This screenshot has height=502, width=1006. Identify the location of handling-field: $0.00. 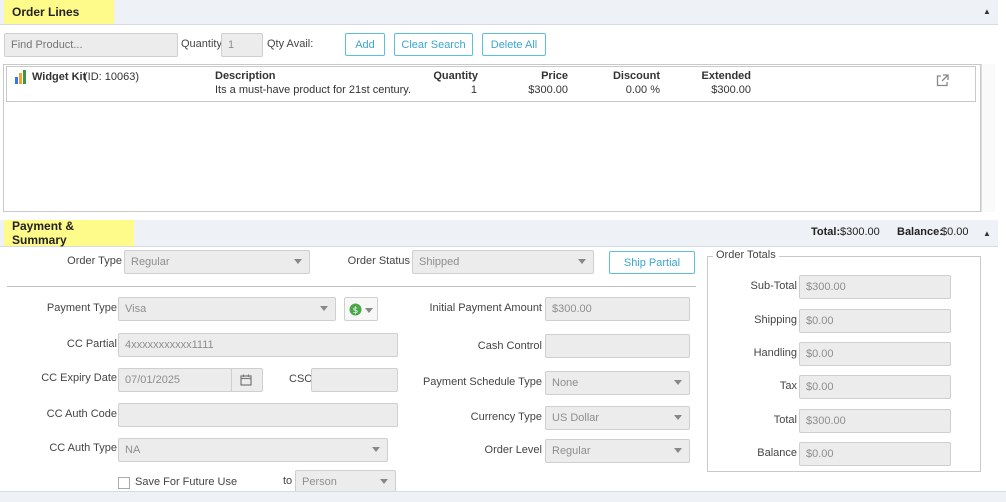
(875, 354).